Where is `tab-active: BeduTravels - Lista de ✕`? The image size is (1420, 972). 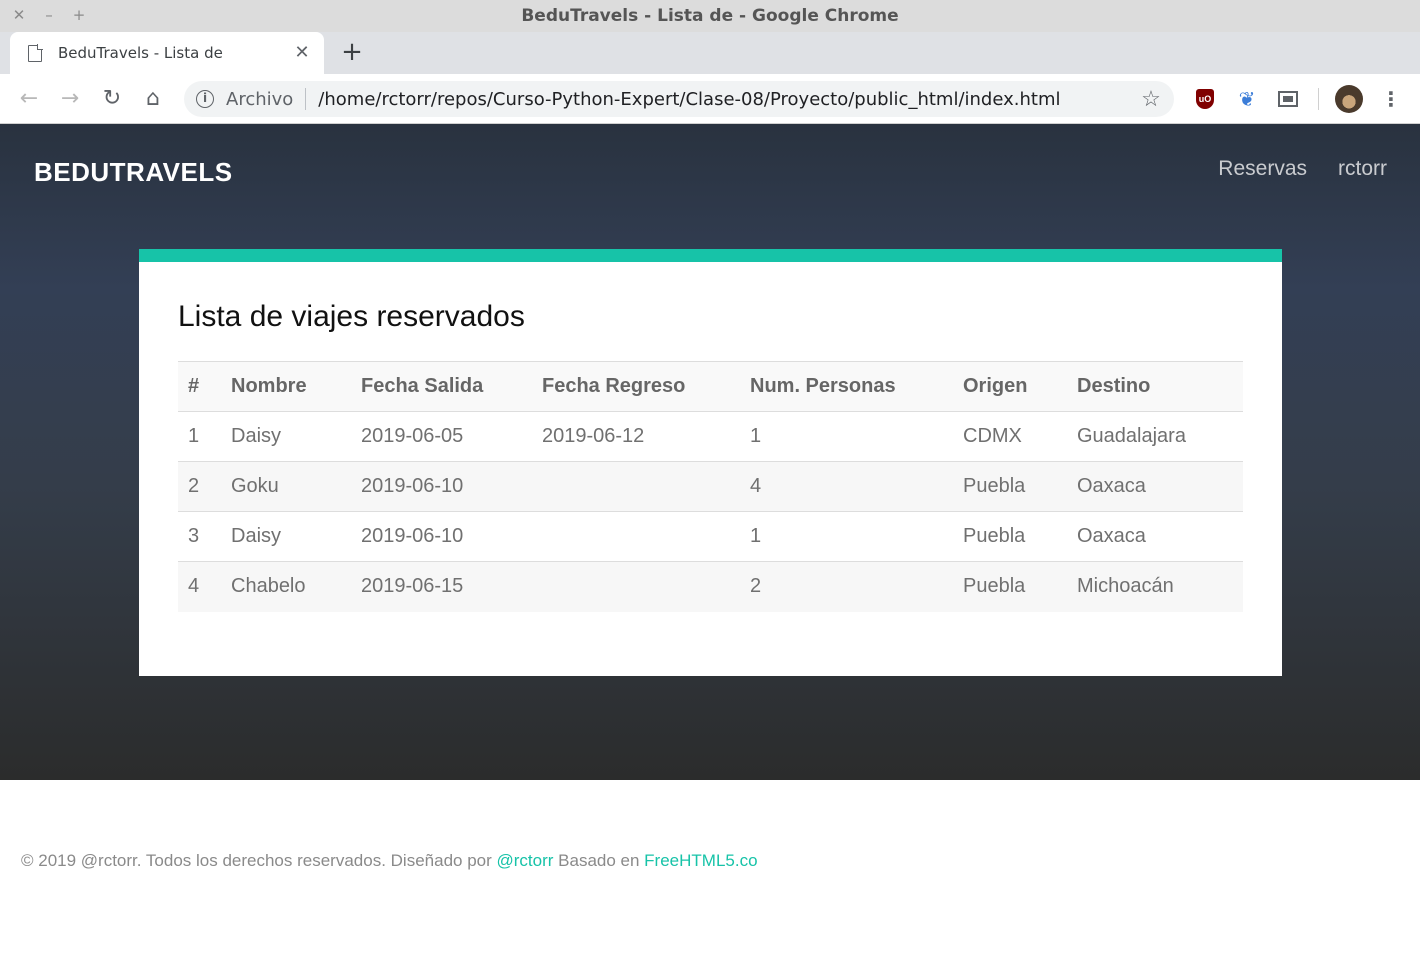
tab-active: BeduTravels - Lista de ✕ is located at coordinates (167, 53).